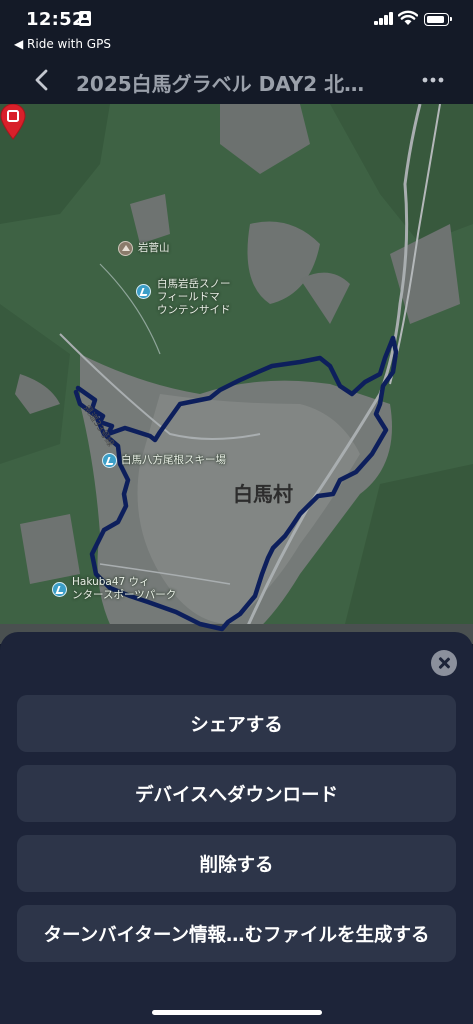  What do you see at coordinates (173, 460) in the screenshot?
I see `map-label-poi-2: 白馬八方尾根スキー場` at bounding box center [173, 460].